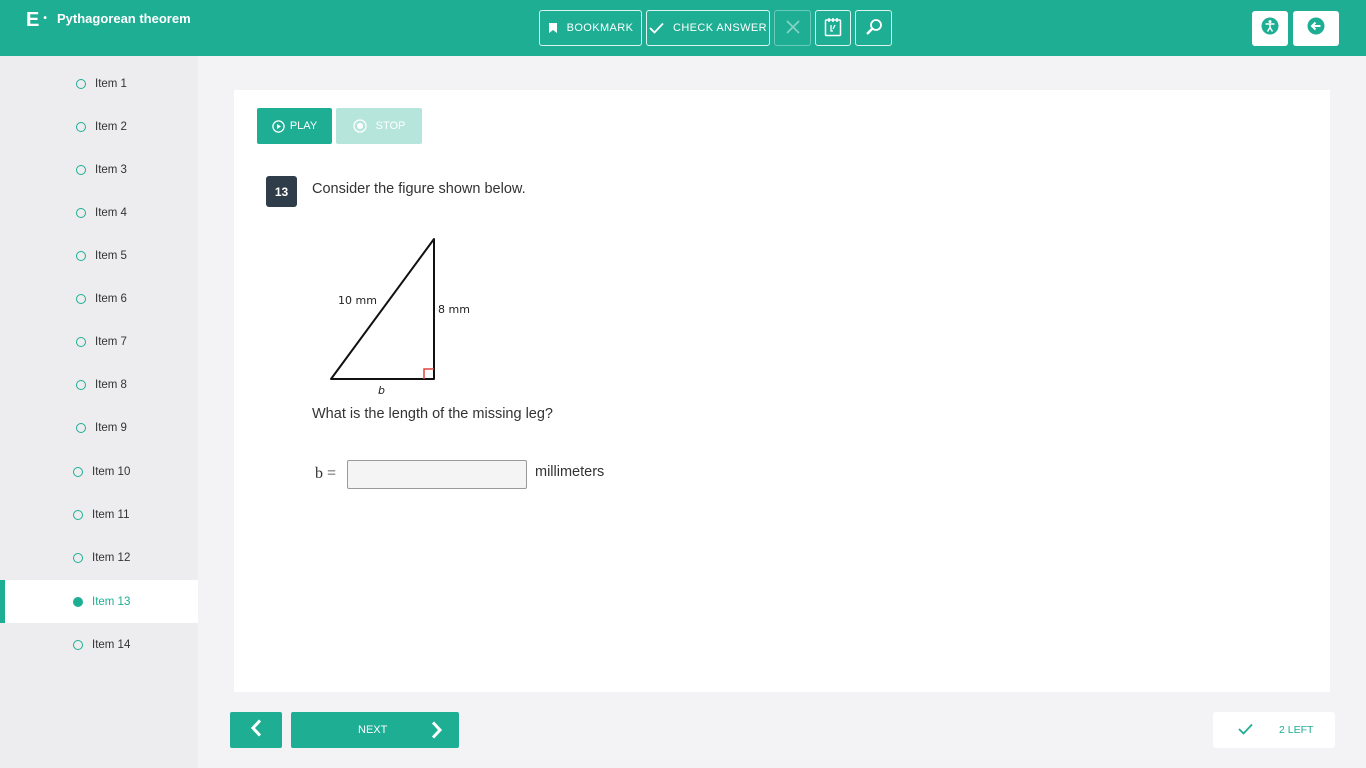  I want to click on sidebar-item-3: Item 3, so click(99, 169).